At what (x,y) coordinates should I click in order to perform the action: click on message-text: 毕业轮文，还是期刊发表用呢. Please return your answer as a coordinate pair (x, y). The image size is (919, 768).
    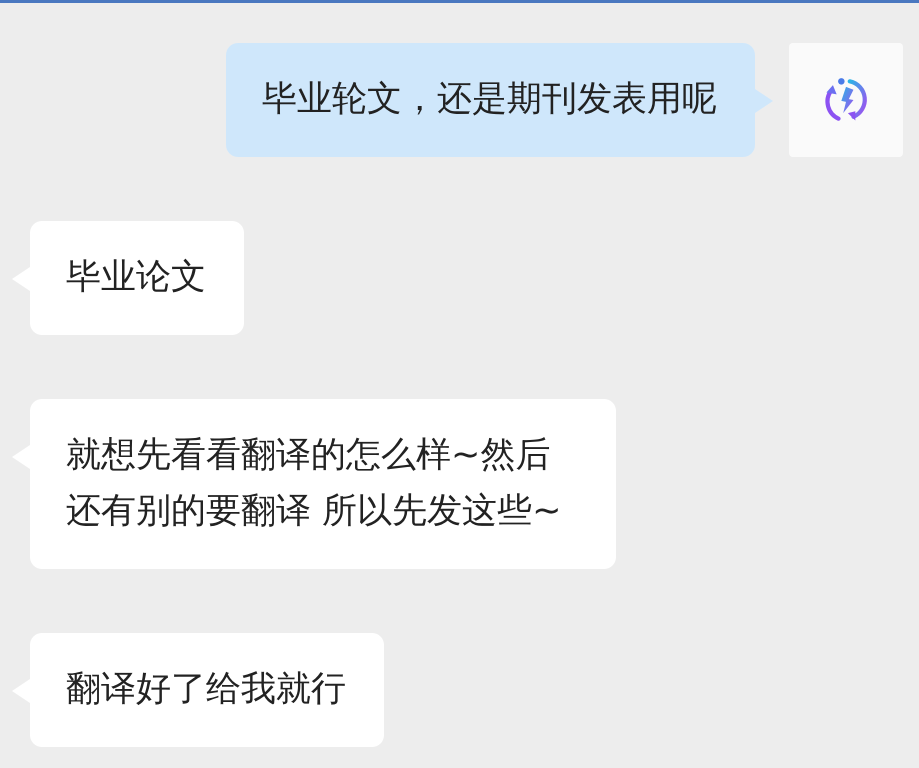
    Looking at the image, I should click on (489, 99).